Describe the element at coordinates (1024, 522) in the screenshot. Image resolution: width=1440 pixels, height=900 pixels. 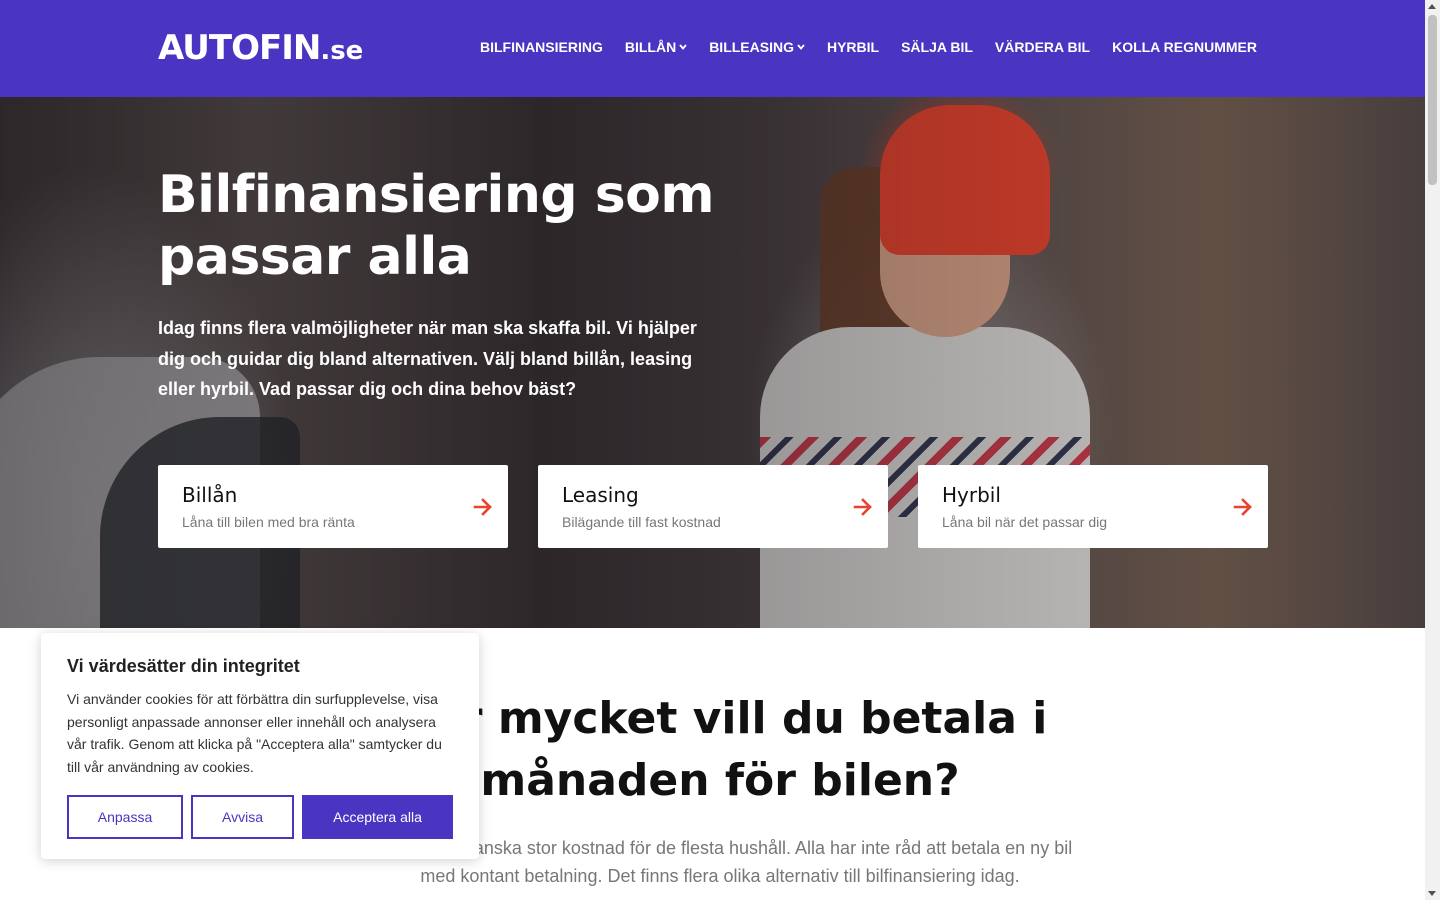
I see `card-subtitle: Låna bil när det passar dig` at that location.